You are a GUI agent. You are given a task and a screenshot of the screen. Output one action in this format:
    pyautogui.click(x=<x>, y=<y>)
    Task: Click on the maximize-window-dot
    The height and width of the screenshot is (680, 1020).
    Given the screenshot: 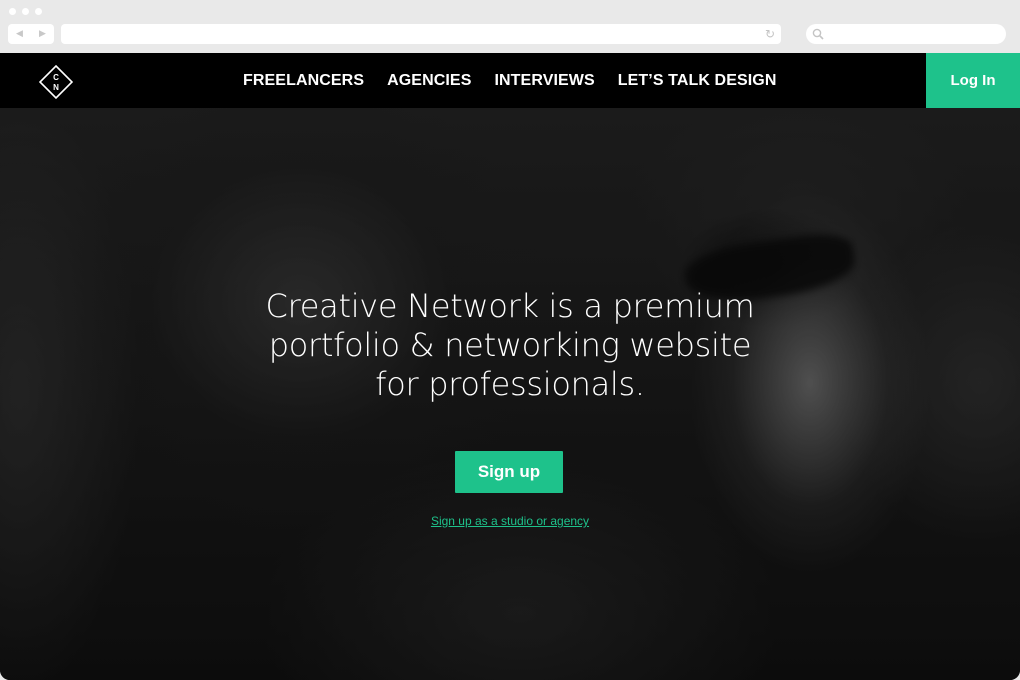 What is the action you would take?
    pyautogui.click(x=38, y=11)
    